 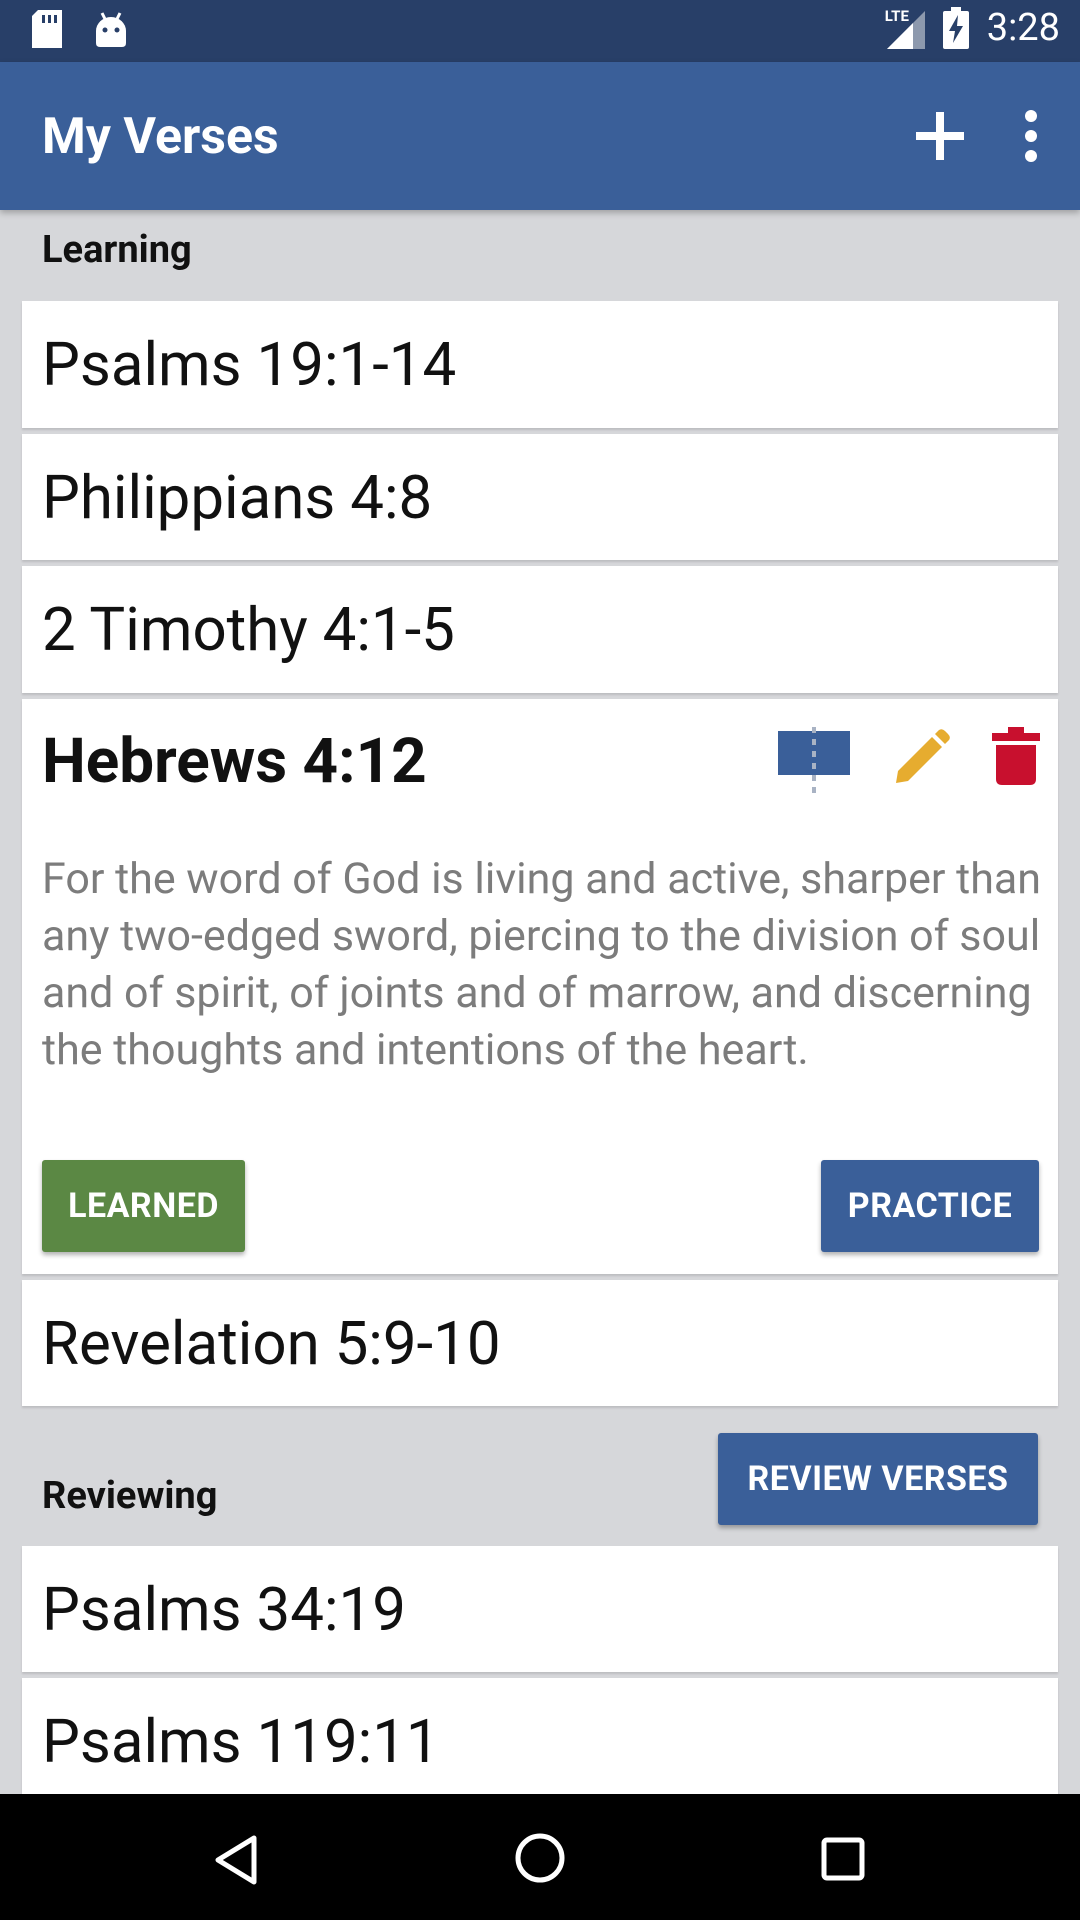 I want to click on delete-icon, so click(x=1016, y=756).